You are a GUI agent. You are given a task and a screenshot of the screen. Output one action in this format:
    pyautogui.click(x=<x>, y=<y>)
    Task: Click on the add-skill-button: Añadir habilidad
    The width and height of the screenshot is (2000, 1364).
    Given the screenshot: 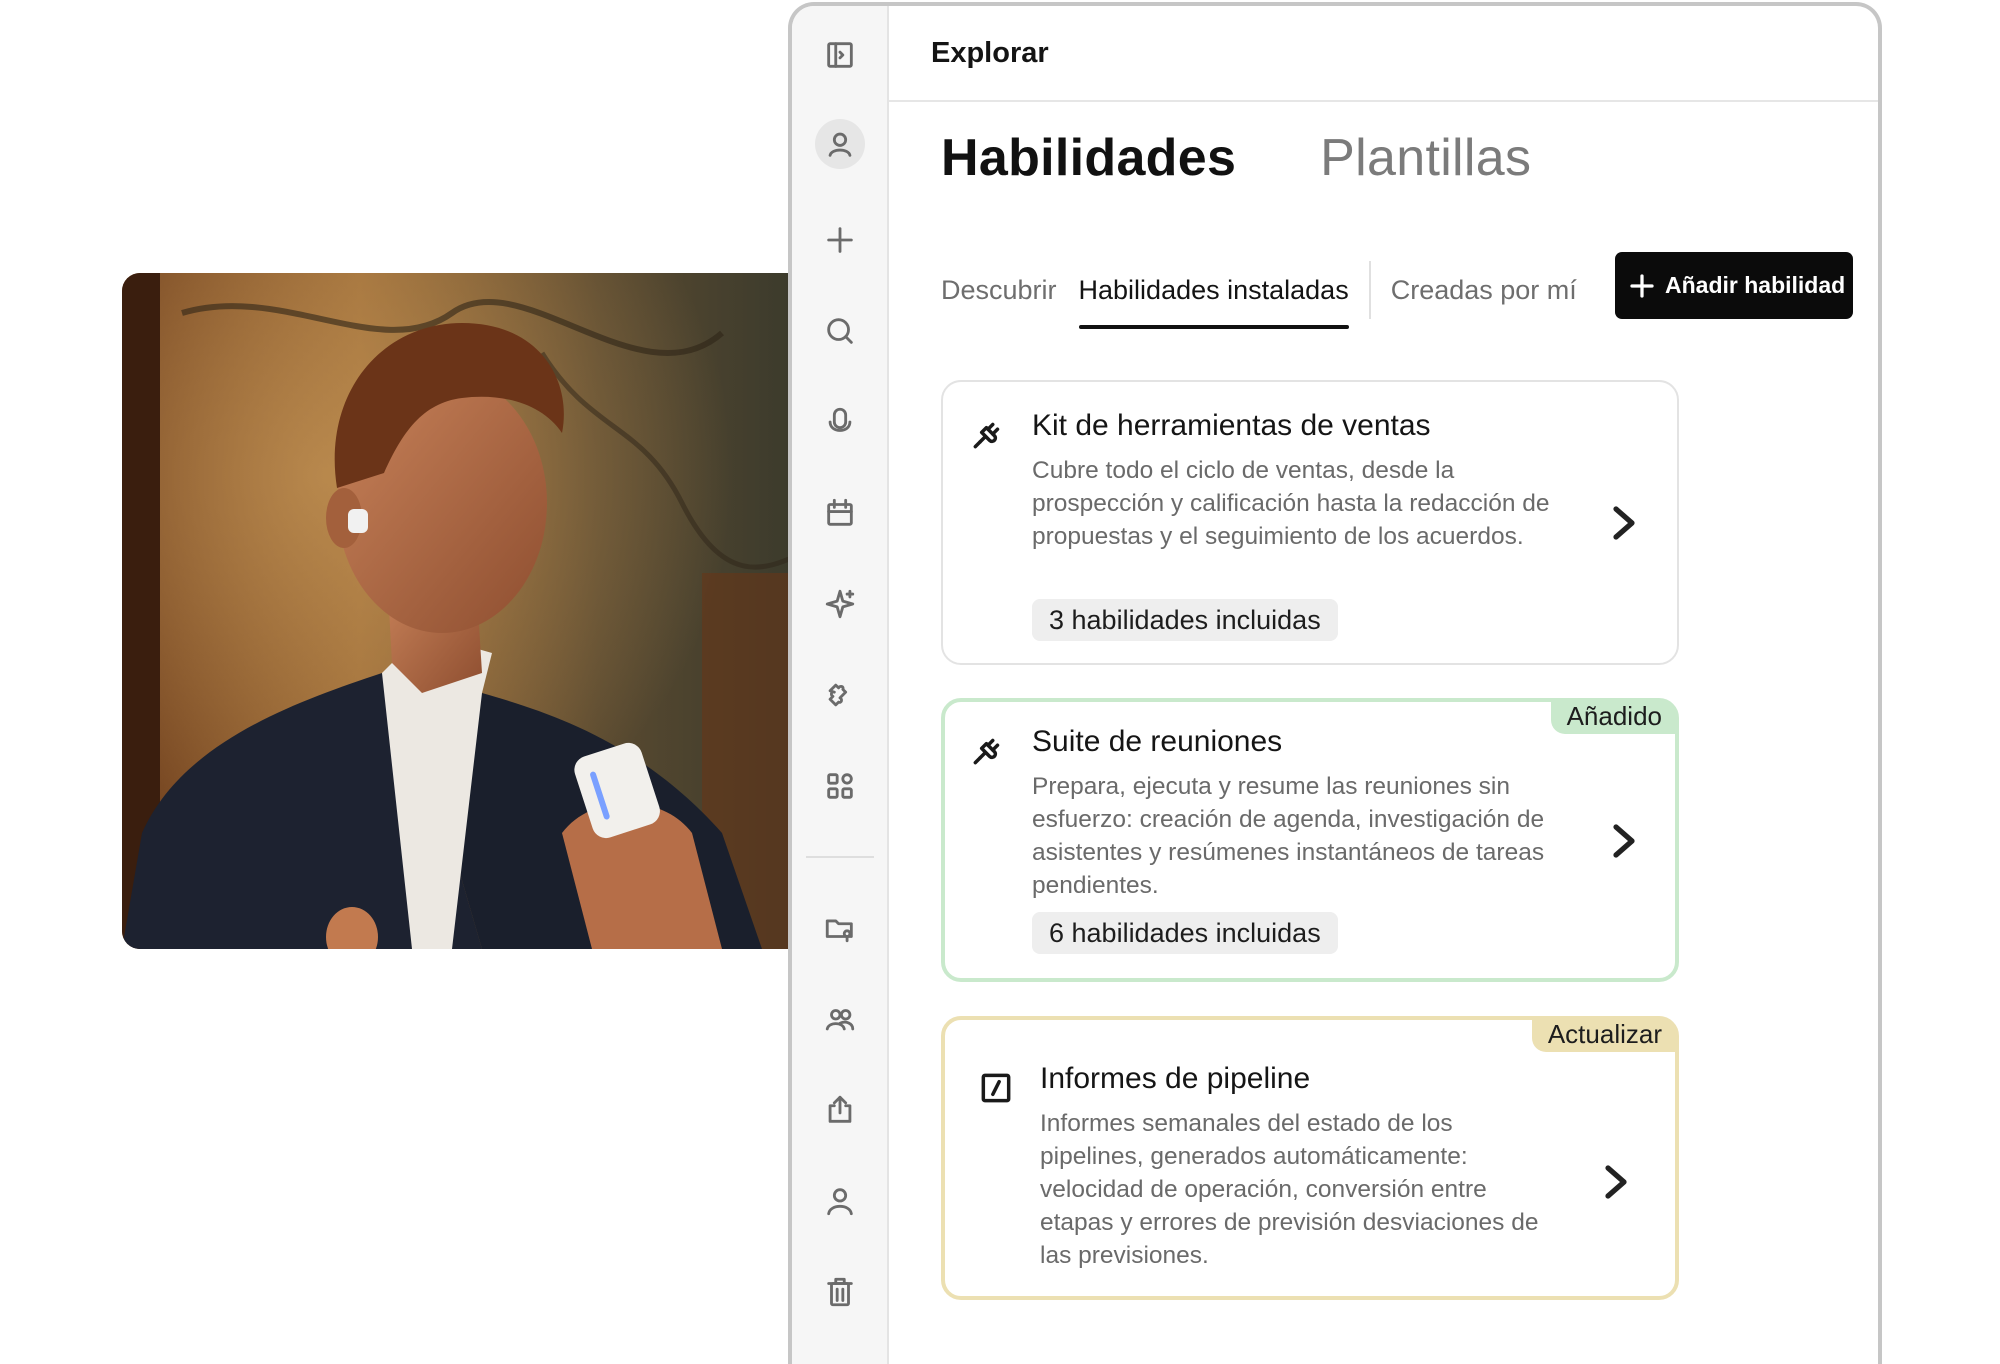 What is the action you would take?
    pyautogui.click(x=1734, y=285)
    